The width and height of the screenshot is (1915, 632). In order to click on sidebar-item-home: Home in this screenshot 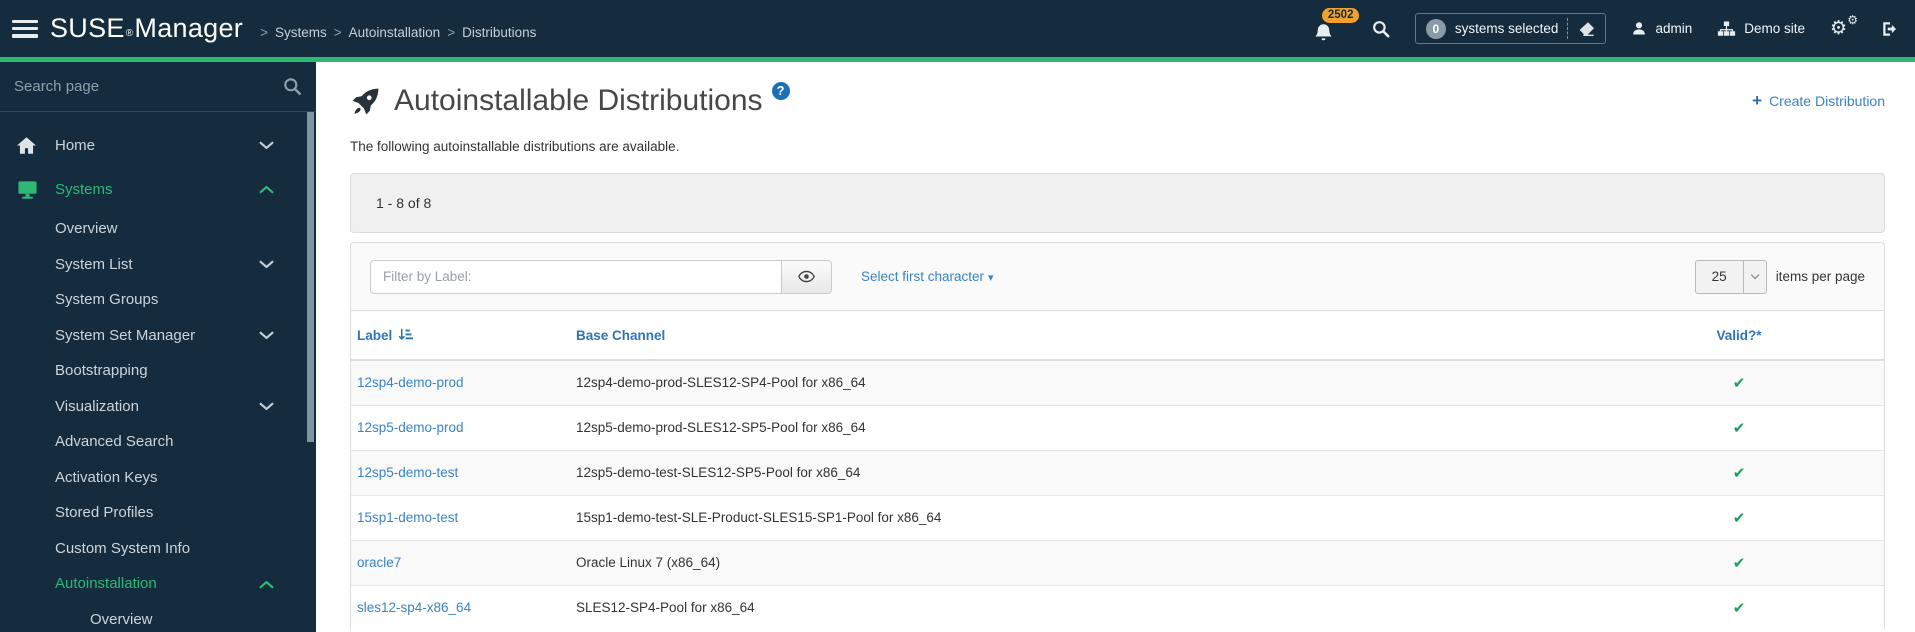, I will do `click(158, 145)`.